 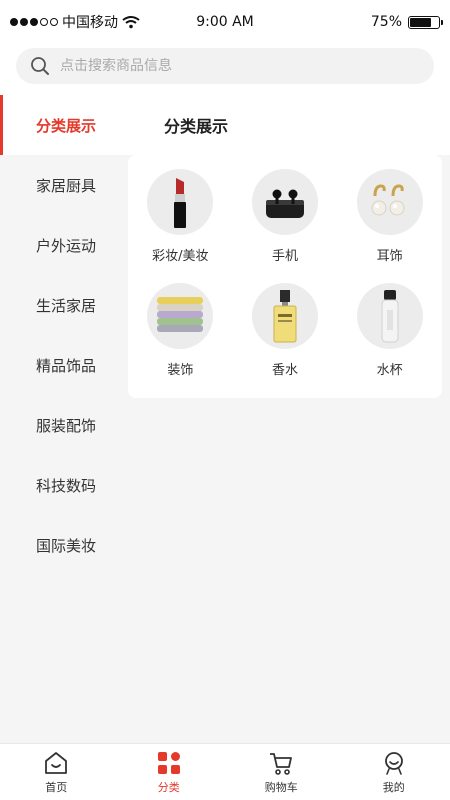 What do you see at coordinates (90, 23) in the screenshot?
I see `carrier-name: 中国移动` at bounding box center [90, 23].